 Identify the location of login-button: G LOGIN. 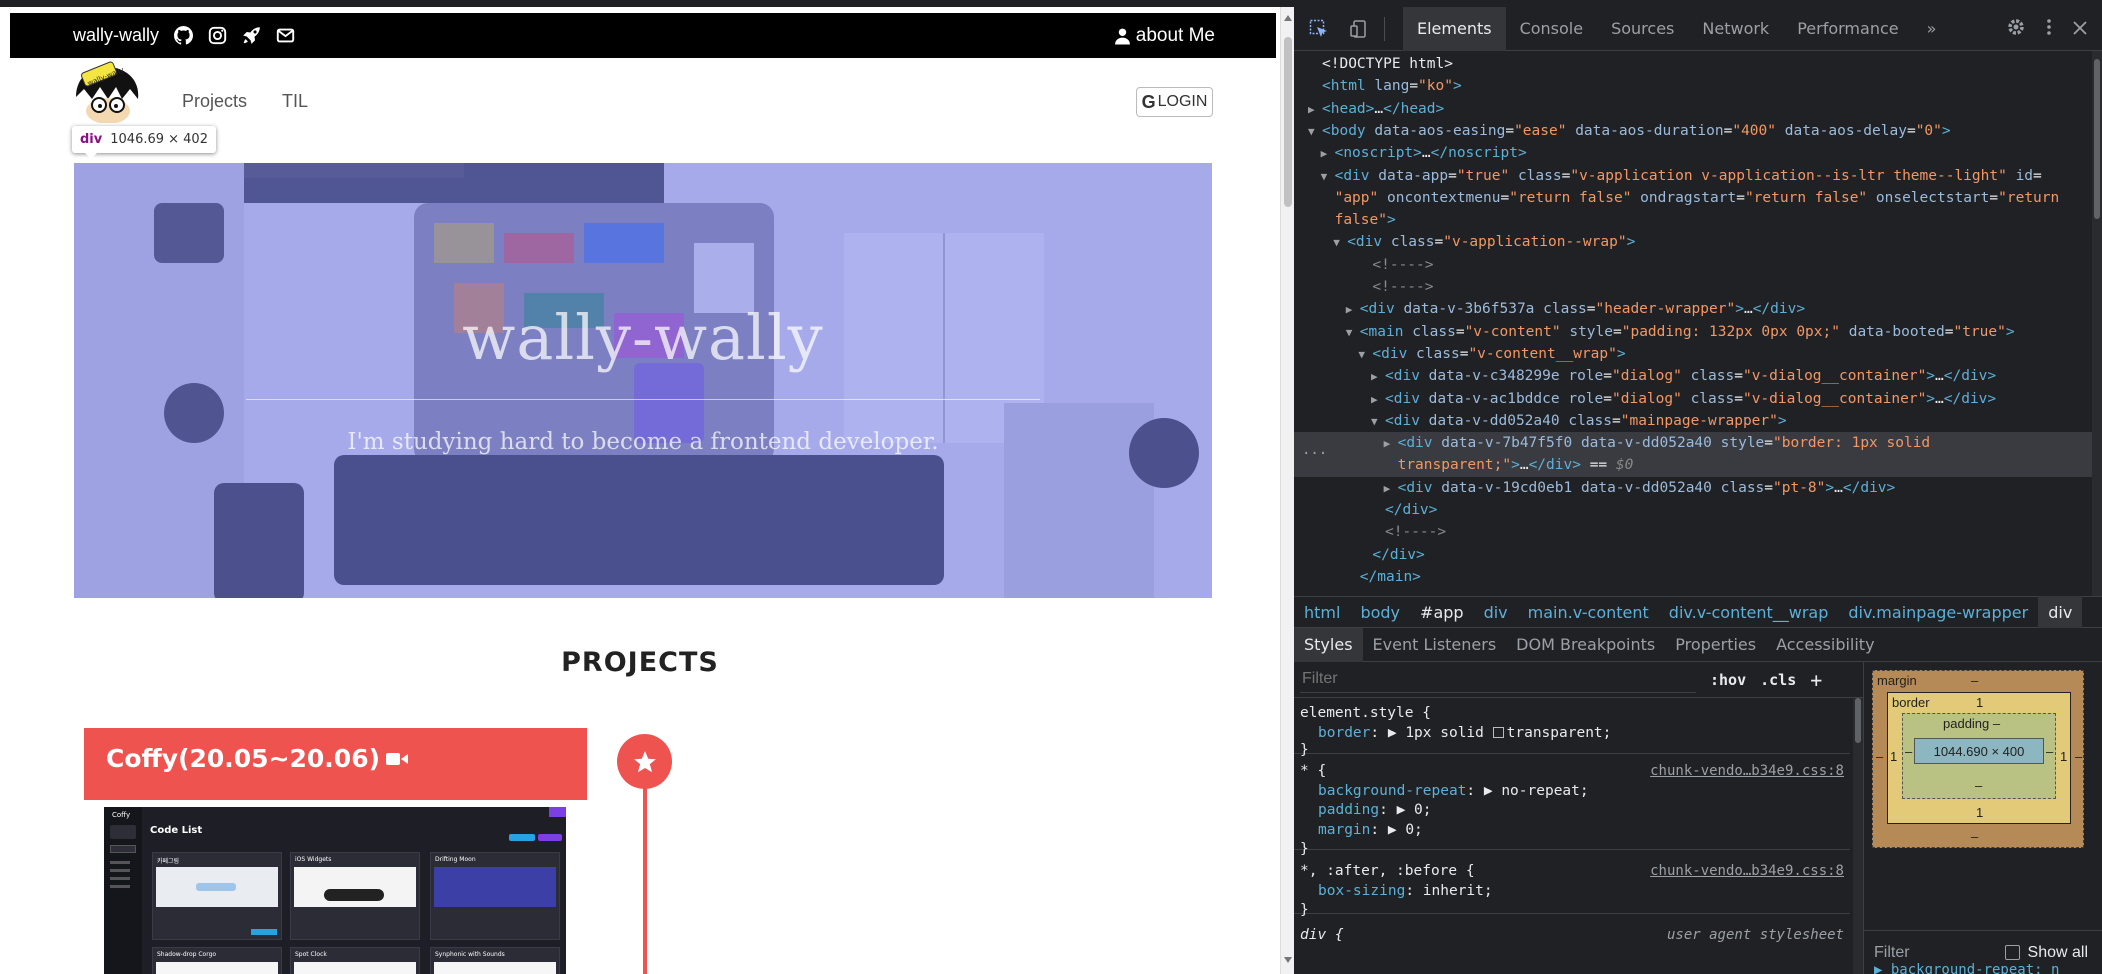
(1174, 102).